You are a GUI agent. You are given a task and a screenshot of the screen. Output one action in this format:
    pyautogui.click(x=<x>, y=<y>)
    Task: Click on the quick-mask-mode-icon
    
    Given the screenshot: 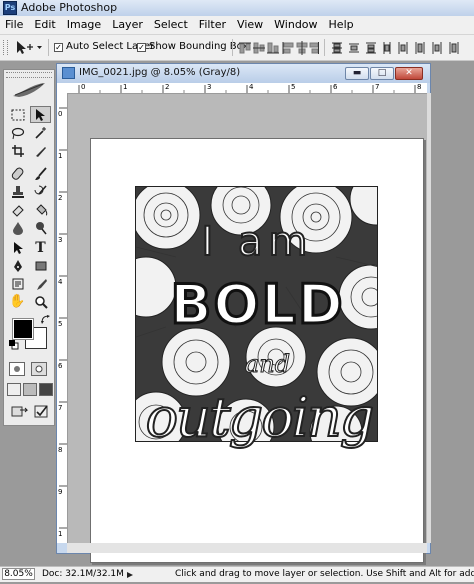 What is the action you would take?
    pyautogui.click(x=39, y=369)
    